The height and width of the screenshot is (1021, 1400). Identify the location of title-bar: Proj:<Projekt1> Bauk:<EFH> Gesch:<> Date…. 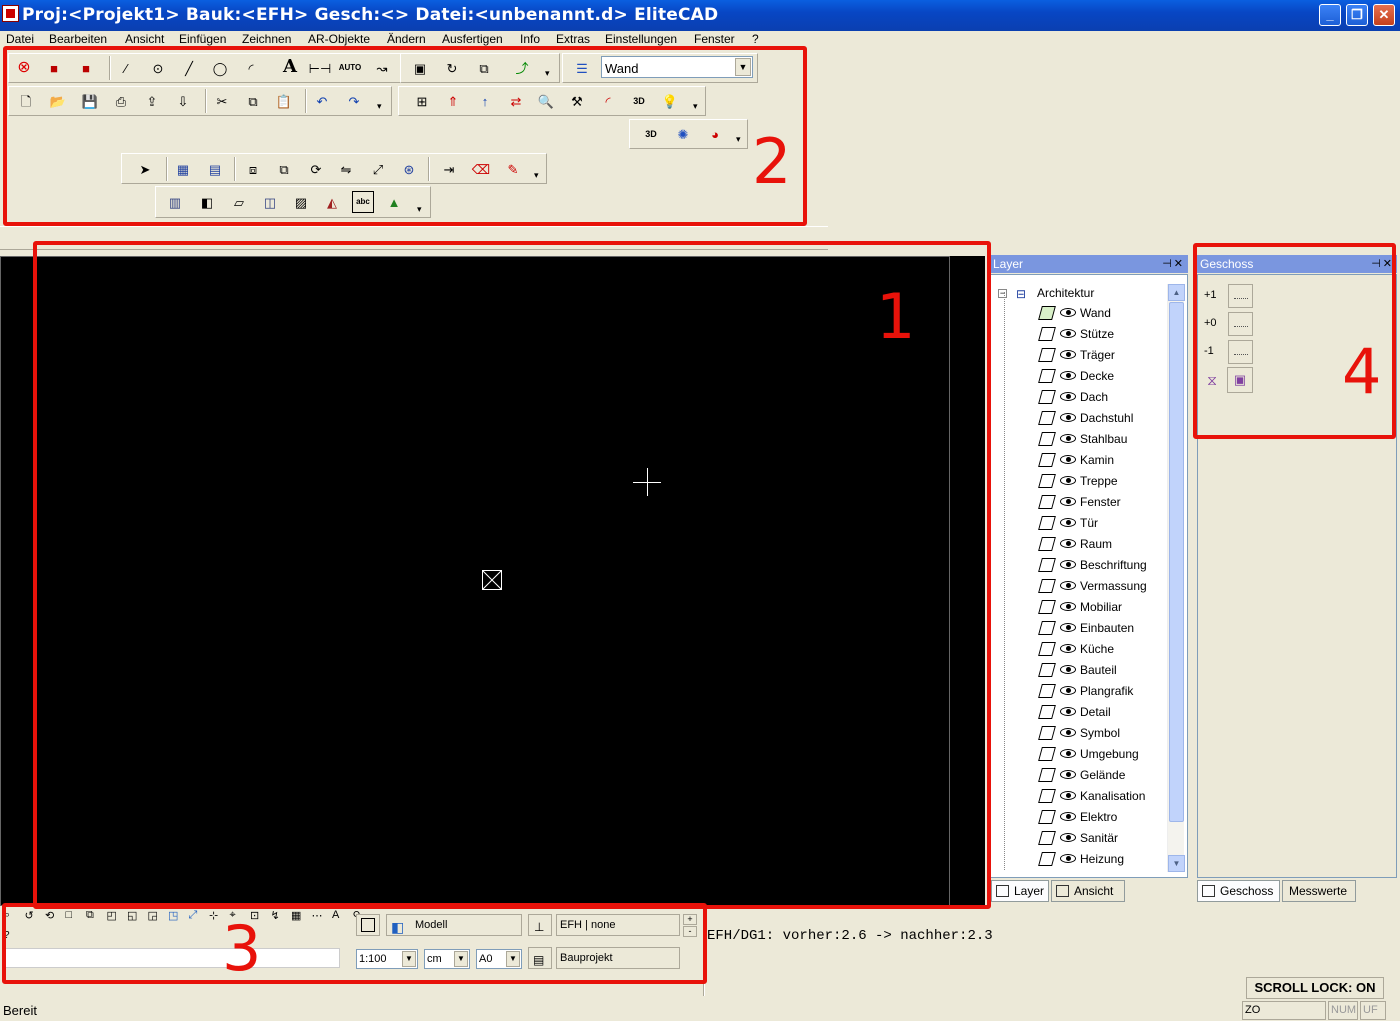
(700, 15).